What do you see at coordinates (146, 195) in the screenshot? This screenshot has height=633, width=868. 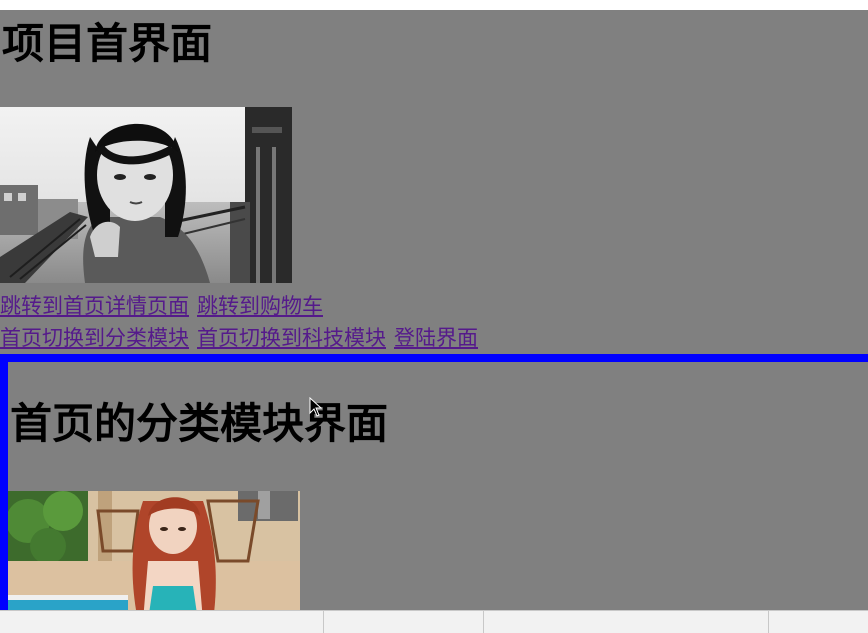 I see `home-photo` at bounding box center [146, 195].